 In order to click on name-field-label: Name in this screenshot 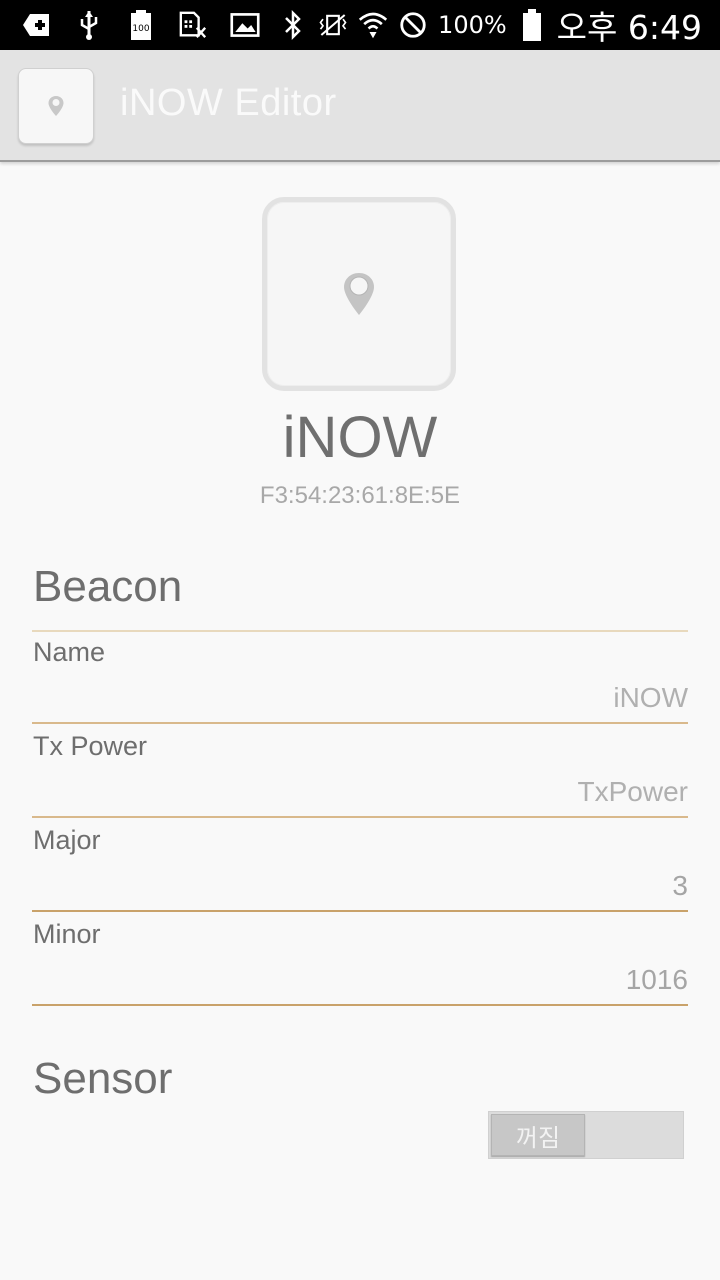, I will do `click(69, 652)`.